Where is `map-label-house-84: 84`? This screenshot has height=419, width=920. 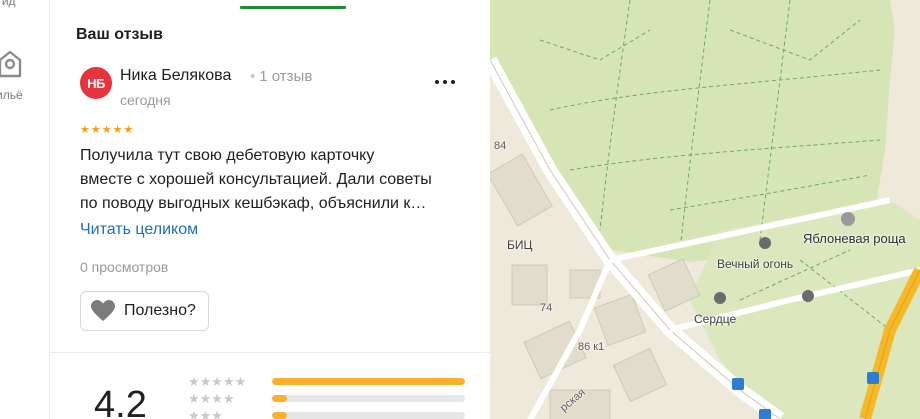
map-label-house-84: 84 is located at coordinates (500, 146).